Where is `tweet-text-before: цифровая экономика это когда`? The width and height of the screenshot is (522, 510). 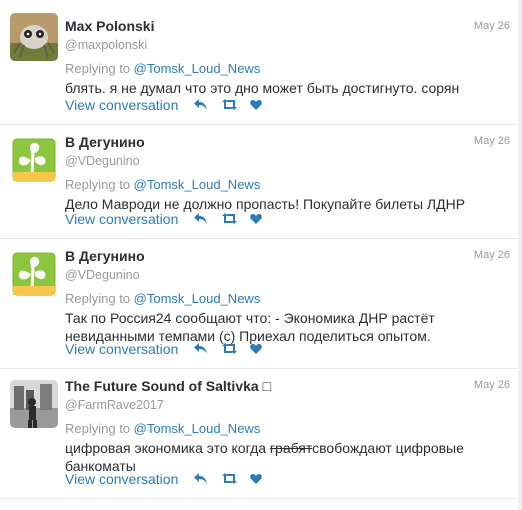 tweet-text-before: цифровая экономика это когда is located at coordinates (167, 448).